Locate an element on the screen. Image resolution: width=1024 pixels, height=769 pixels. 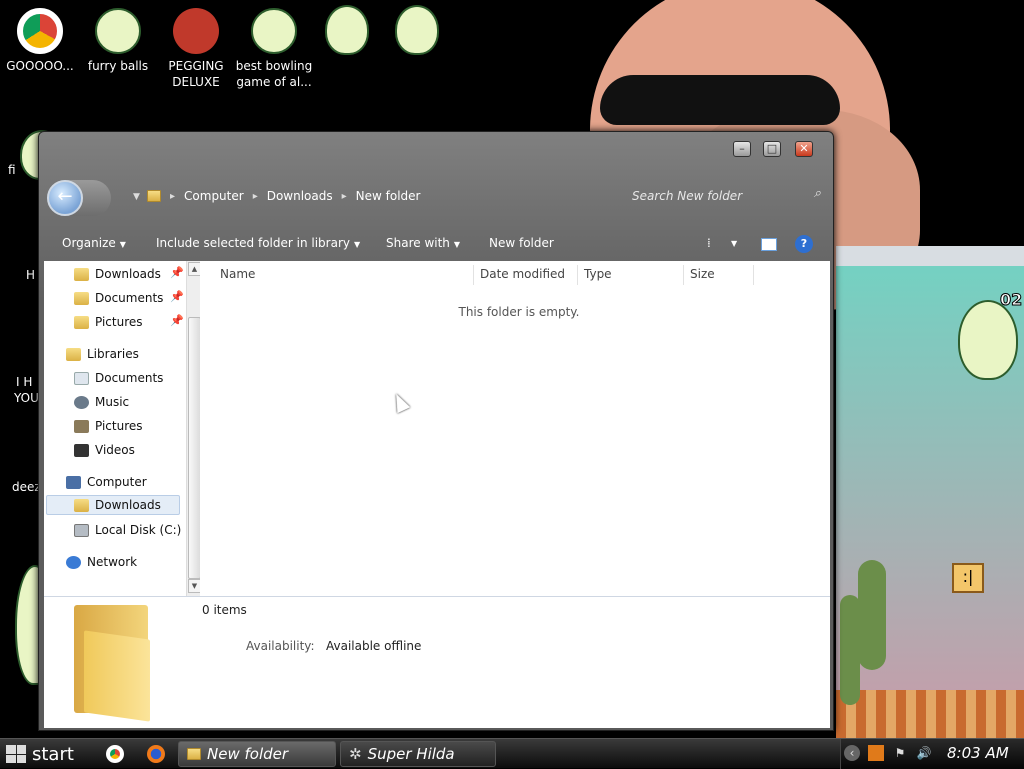
videos-library-icon is located at coordinates (81, 450).